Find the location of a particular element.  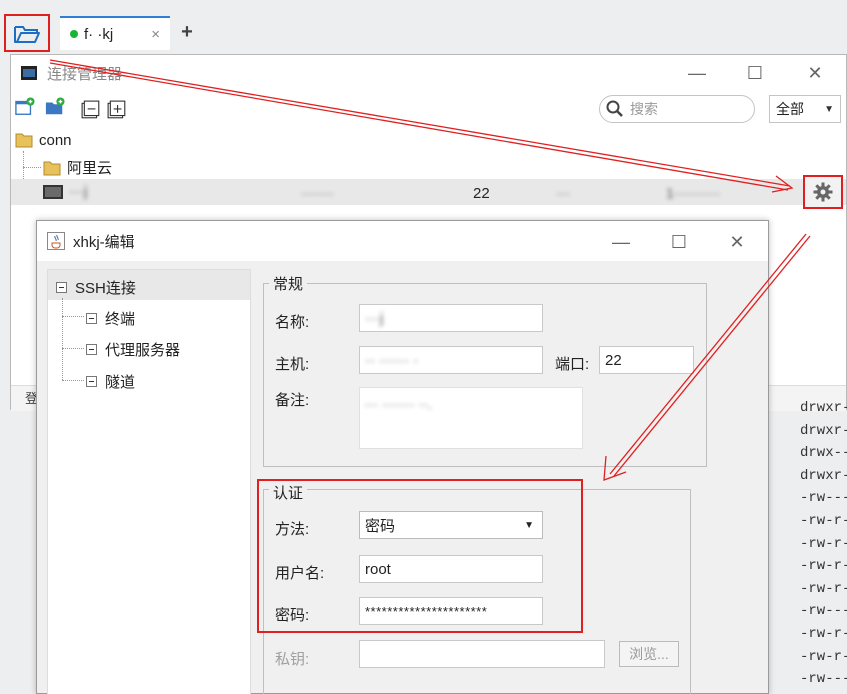

dialog-title: xhkj-编辑 is located at coordinates (104, 242).